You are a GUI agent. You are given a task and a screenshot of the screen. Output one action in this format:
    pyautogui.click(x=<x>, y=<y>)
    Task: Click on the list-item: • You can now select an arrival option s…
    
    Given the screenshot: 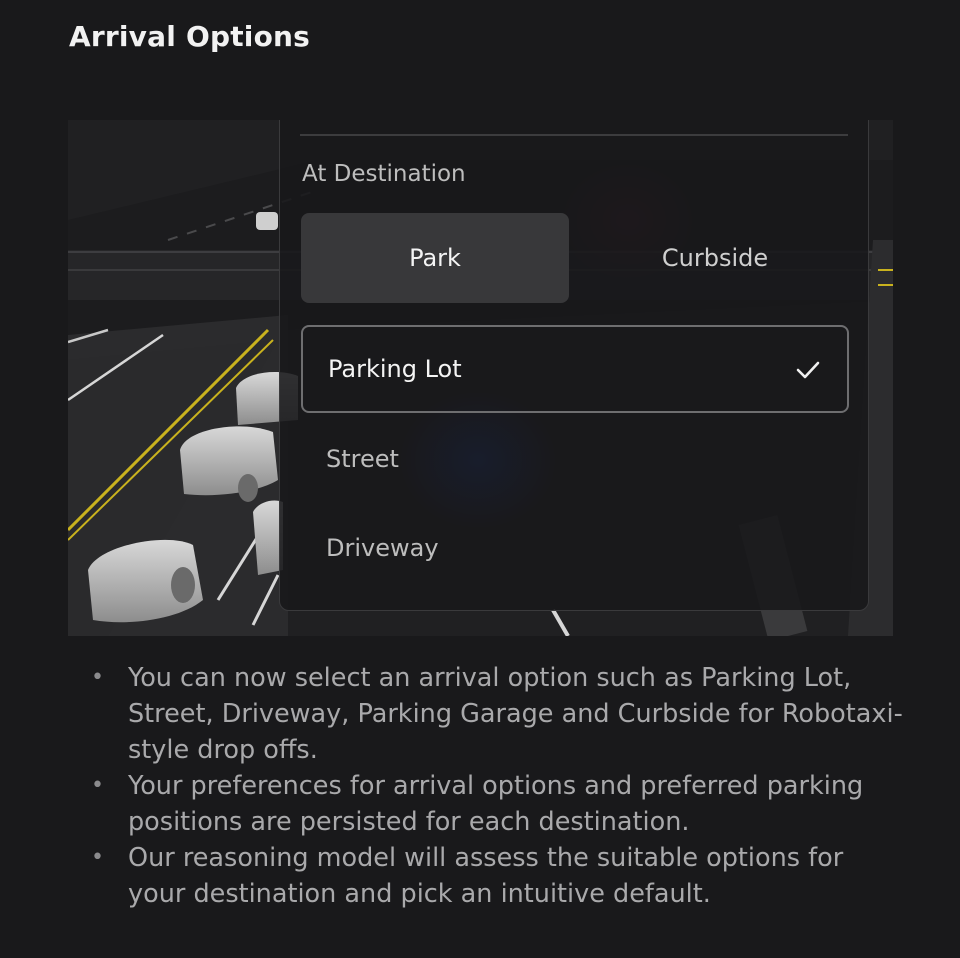 What is the action you would take?
    pyautogui.click(x=498, y=714)
    